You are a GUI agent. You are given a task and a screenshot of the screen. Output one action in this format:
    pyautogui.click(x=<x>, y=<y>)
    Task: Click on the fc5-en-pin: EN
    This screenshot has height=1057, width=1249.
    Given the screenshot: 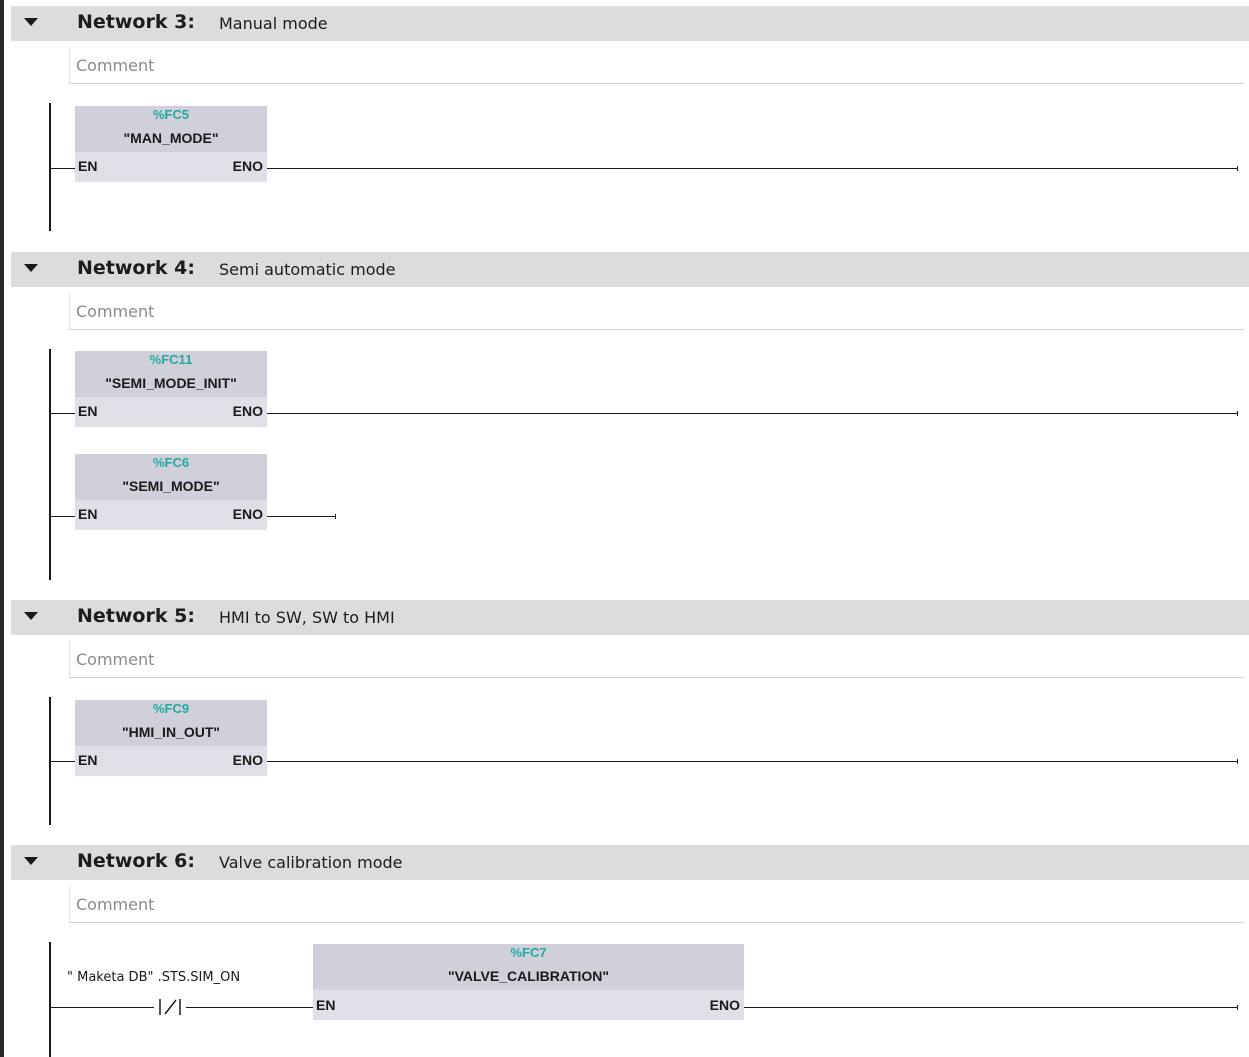 What is the action you would take?
    pyautogui.click(x=87, y=166)
    